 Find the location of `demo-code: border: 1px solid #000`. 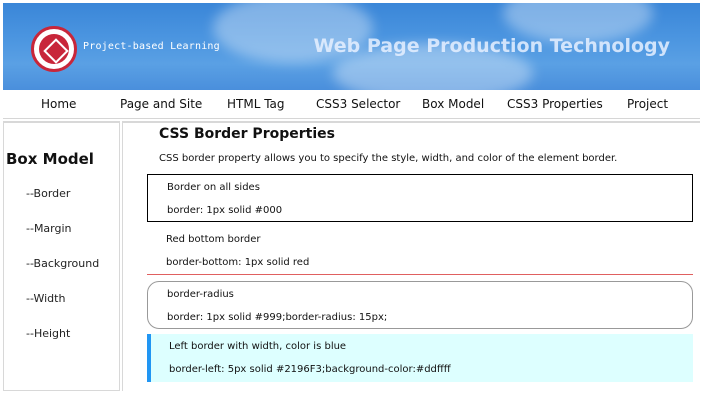

demo-code: border: 1px solid #000 is located at coordinates (225, 210).